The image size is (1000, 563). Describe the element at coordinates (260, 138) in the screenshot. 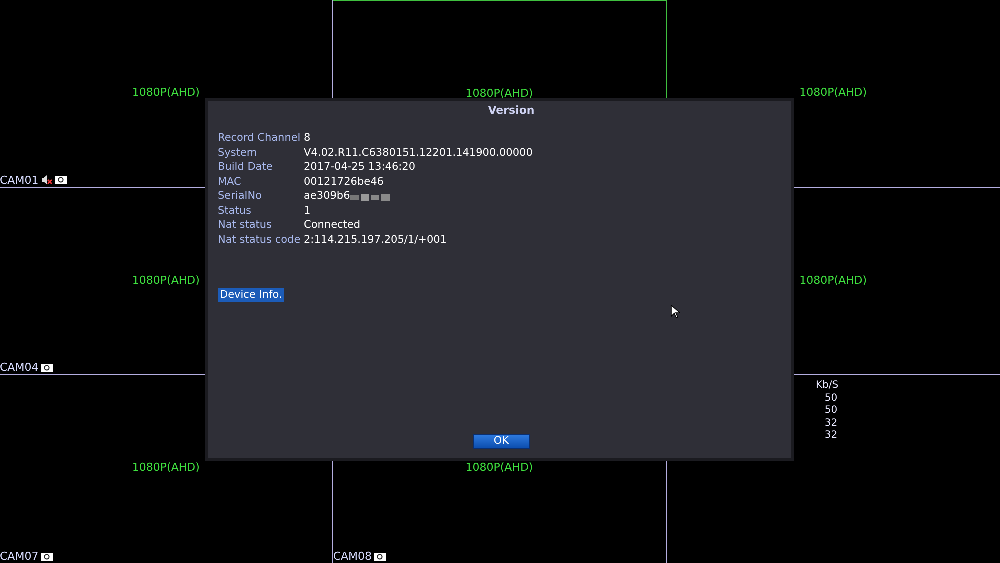

I see `field-label: Record Channel` at that location.